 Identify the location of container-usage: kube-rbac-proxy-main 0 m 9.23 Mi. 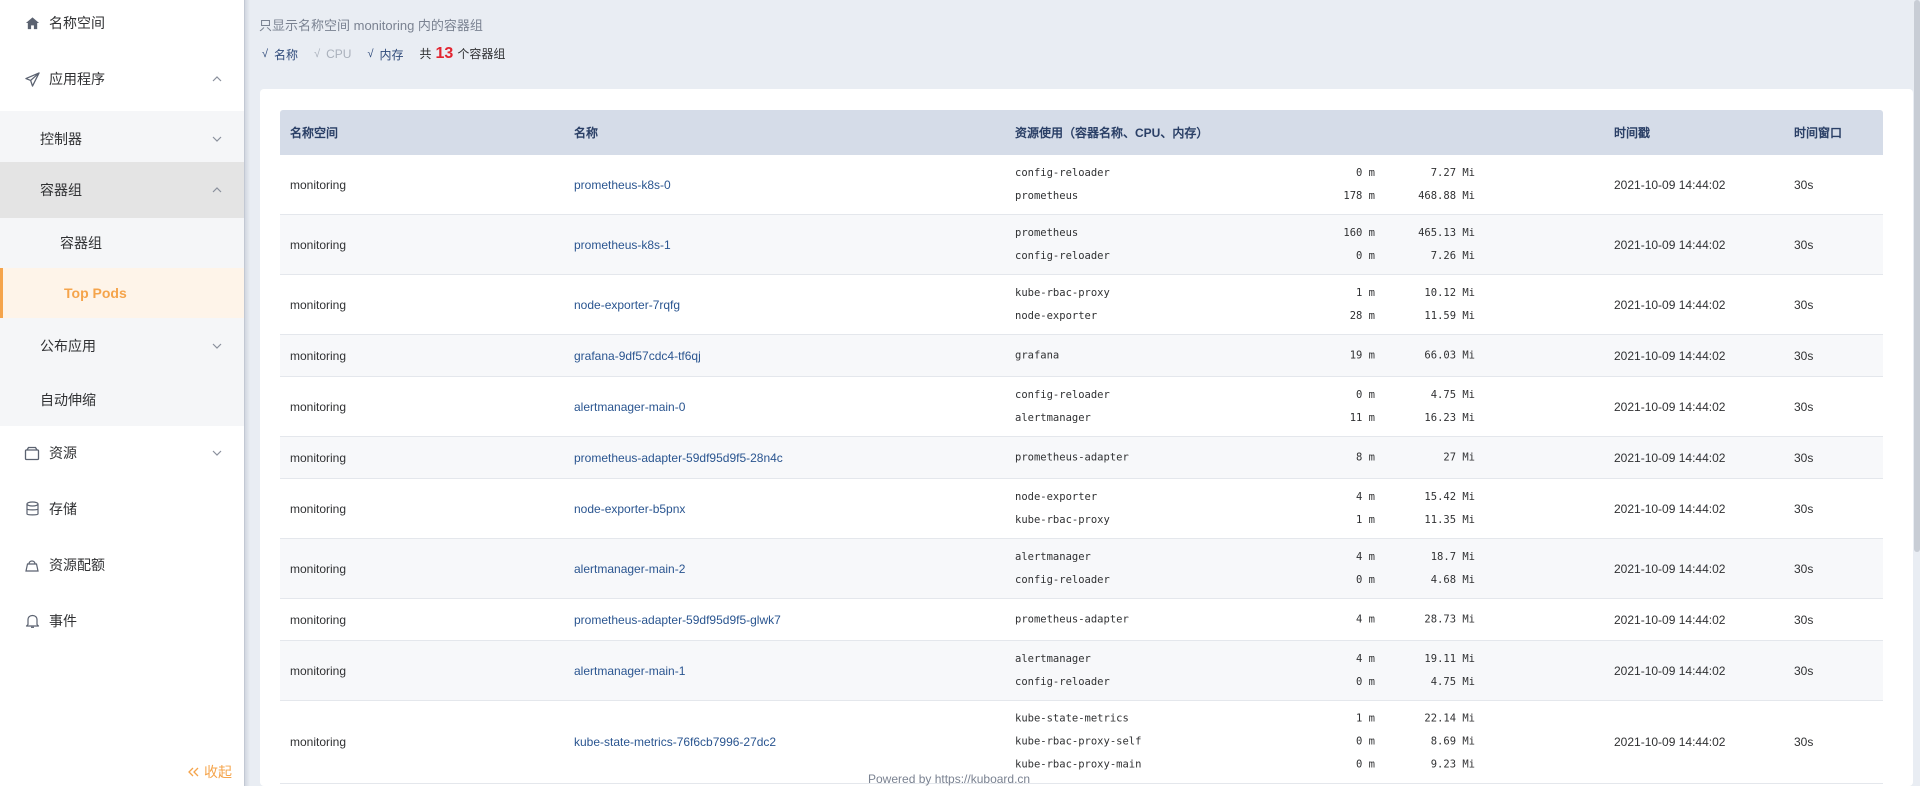
(1255, 765).